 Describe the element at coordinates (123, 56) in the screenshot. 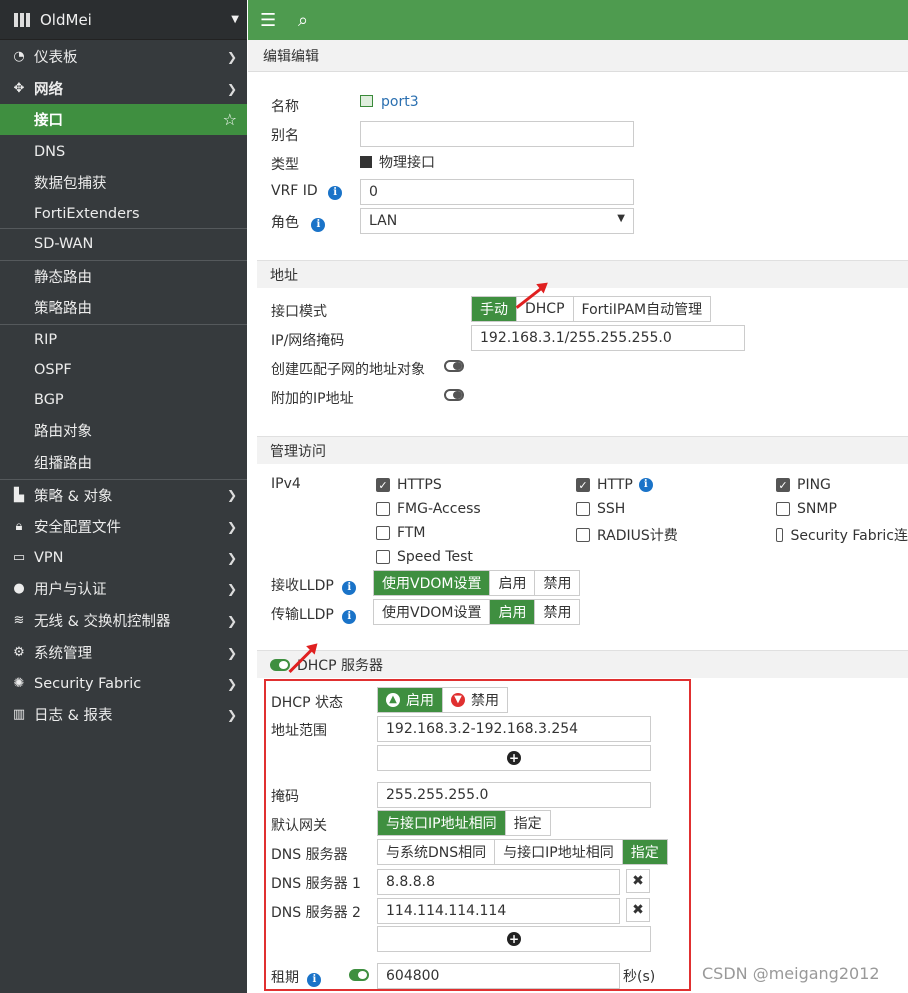

I see `nav-dashboard: ◔ 仪表板 ❯` at that location.